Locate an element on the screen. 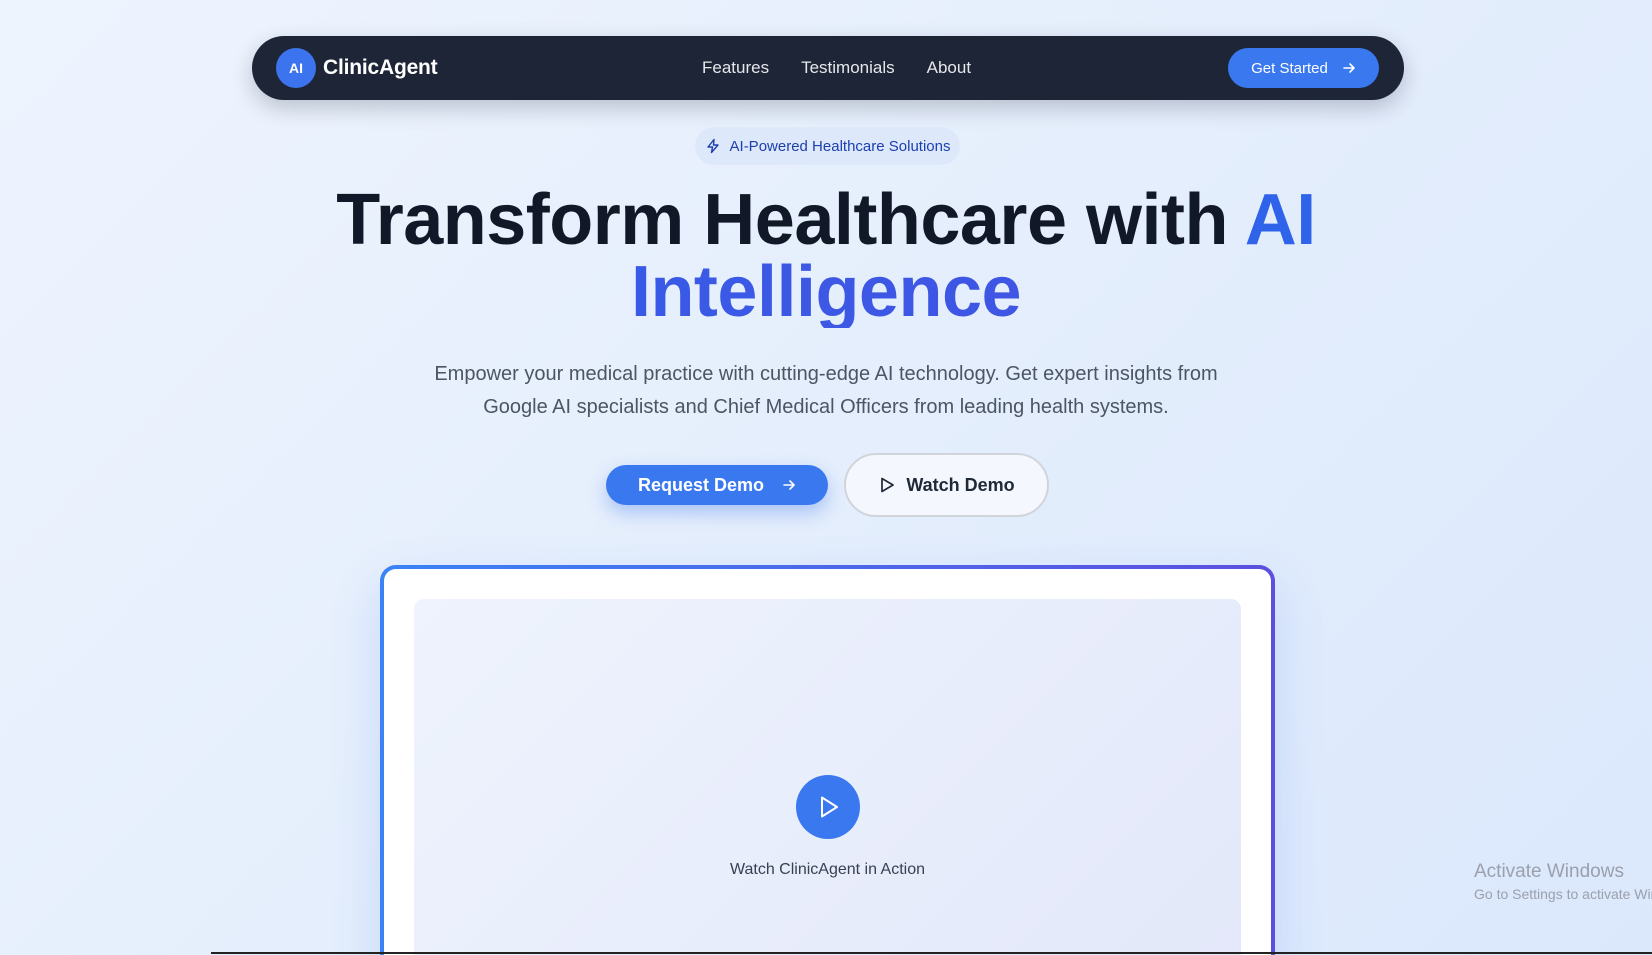  badge-label: AI-Powered Healthcare Solutions is located at coordinates (840, 146).